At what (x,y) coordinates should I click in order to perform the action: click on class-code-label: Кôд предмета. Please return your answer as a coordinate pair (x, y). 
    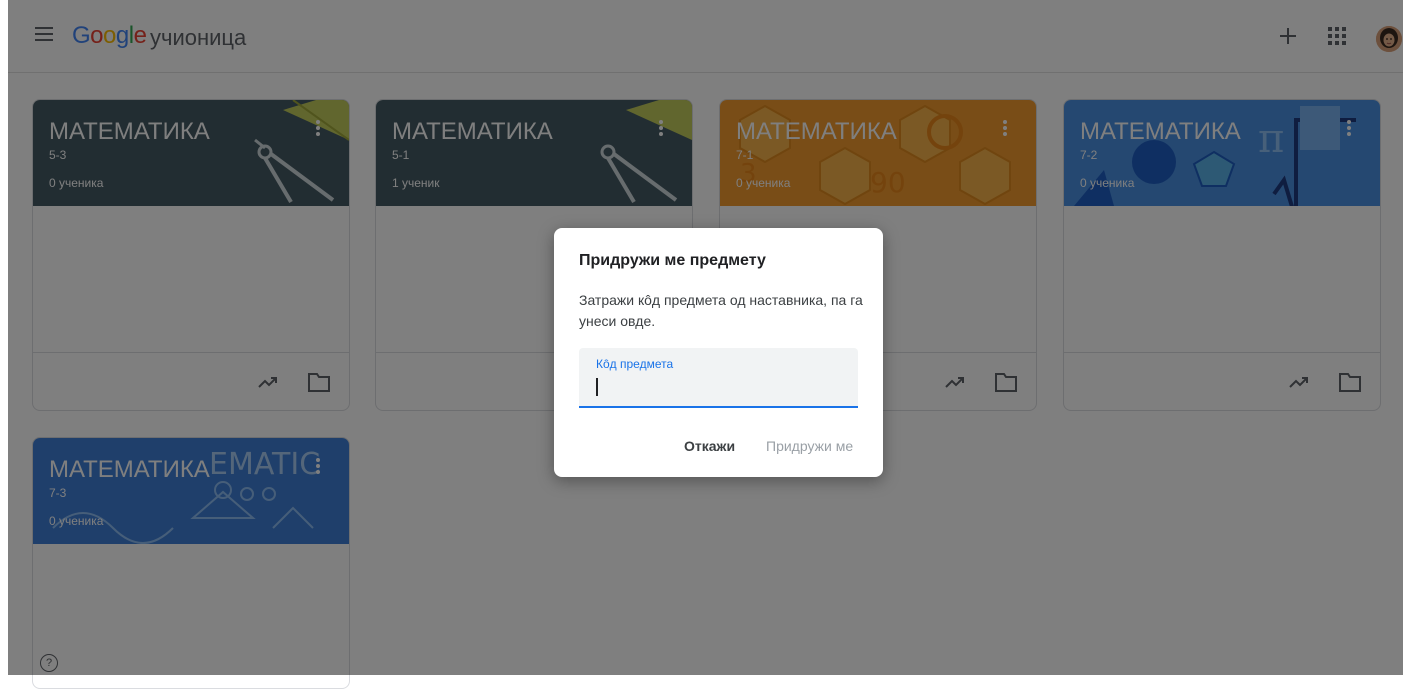
    Looking at the image, I should click on (635, 364).